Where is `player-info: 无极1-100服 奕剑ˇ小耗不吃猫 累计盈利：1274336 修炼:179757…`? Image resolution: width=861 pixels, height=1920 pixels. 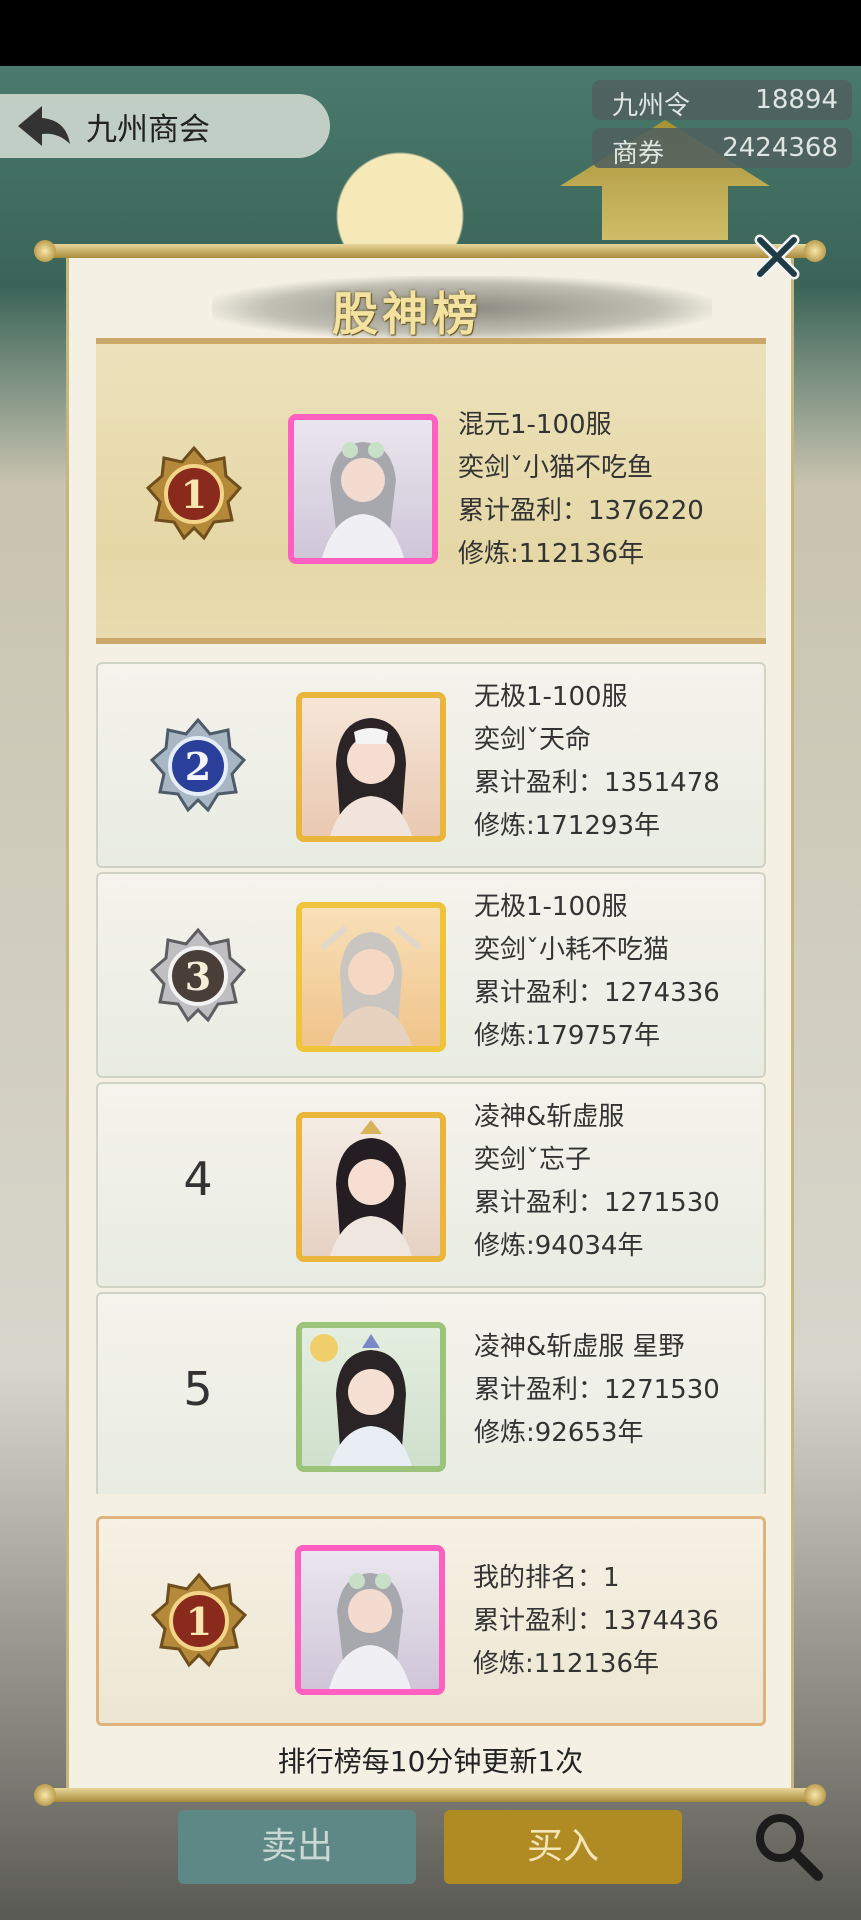 player-info: 无极1-100服 奕剑ˇ小耗不吃猫 累计盈利：1274336 修炼:179757… is located at coordinates (597, 972).